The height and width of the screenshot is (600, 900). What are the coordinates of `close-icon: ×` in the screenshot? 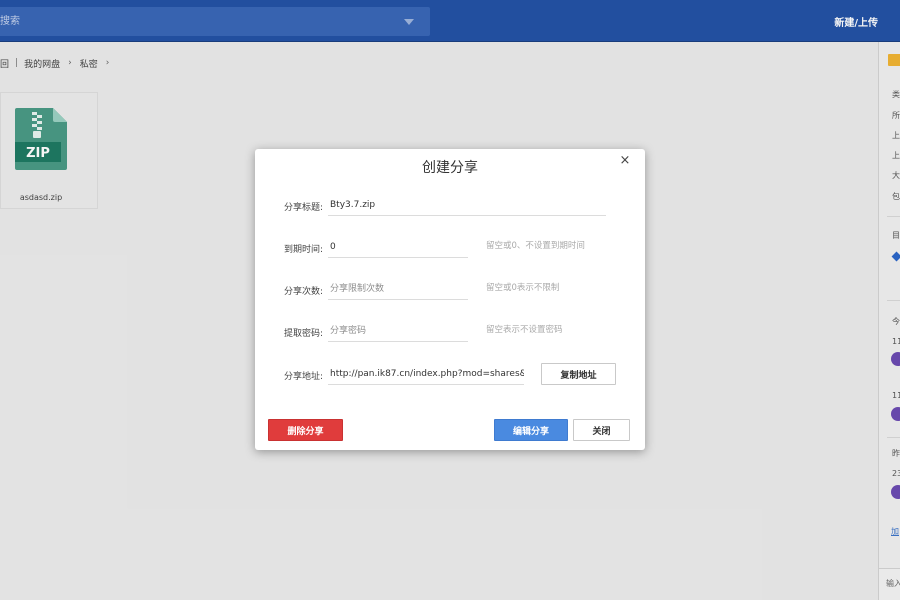 It's located at (625, 161).